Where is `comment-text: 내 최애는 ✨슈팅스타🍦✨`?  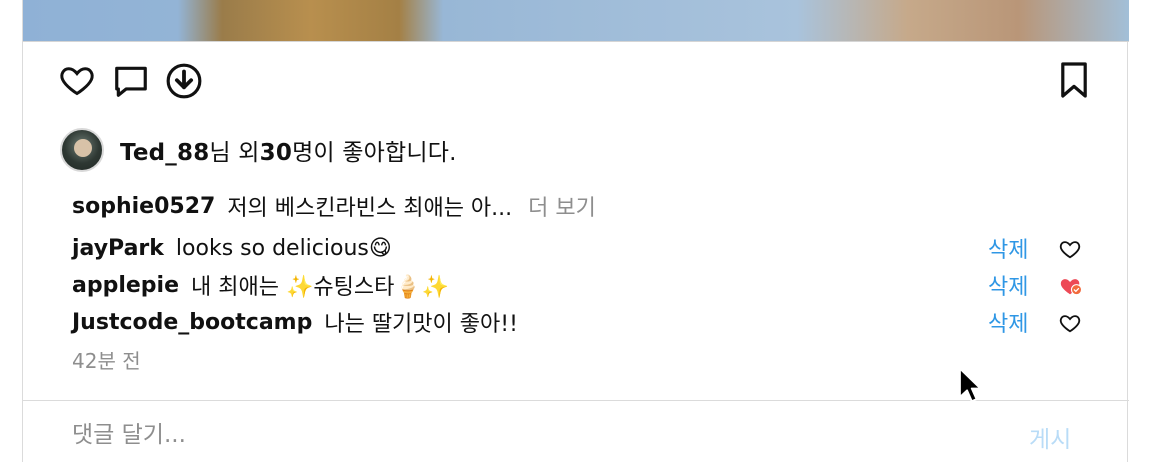
comment-text: 내 최애는 ✨슈팅스타🍦✨ is located at coordinates (320, 287).